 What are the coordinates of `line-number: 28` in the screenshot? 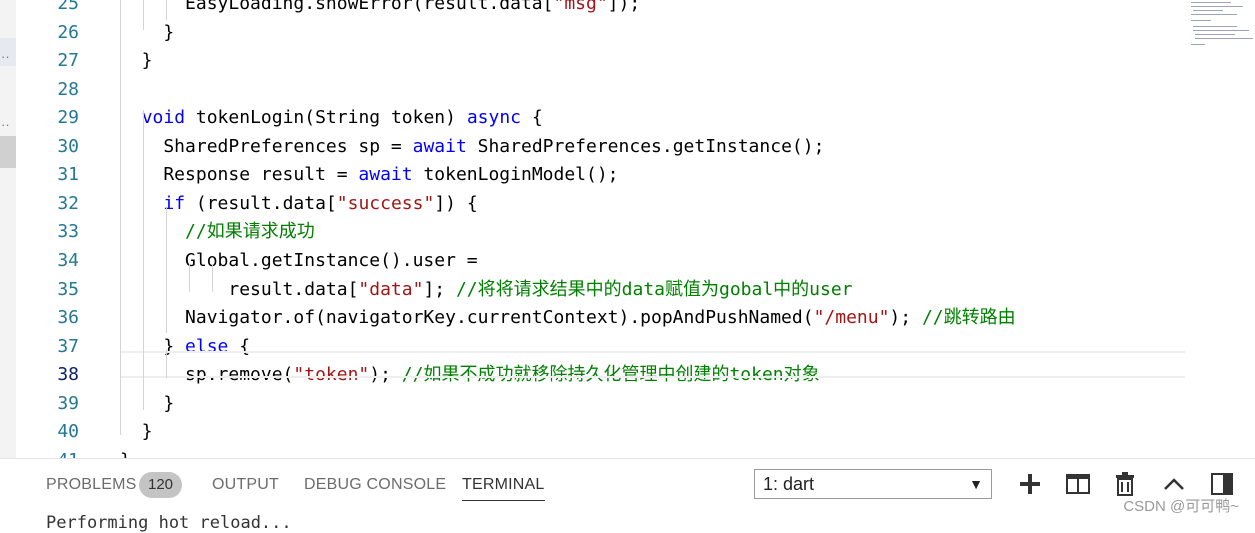 It's located at (68, 89).